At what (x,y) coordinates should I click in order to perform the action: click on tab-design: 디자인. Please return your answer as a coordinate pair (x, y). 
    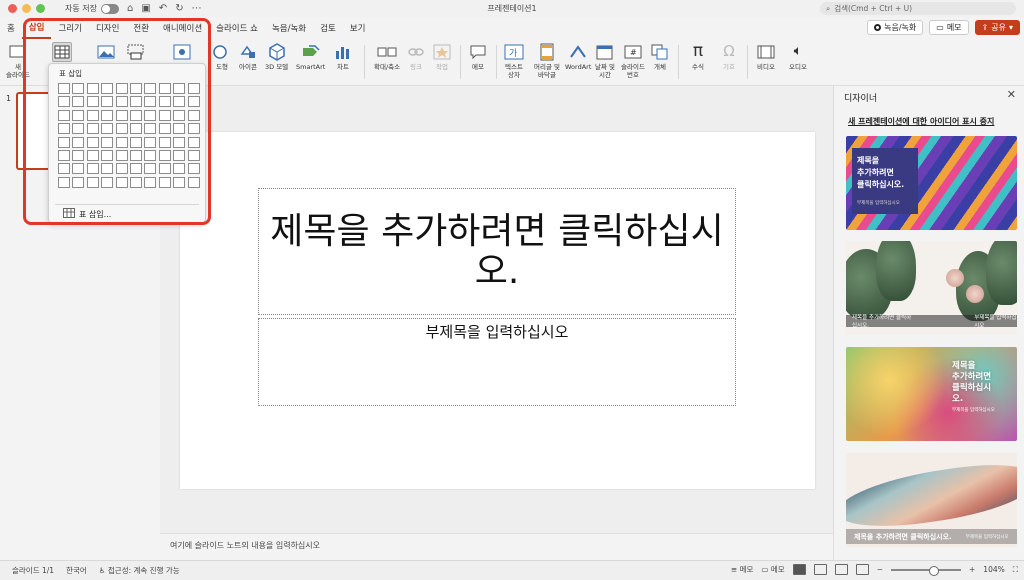
    Looking at the image, I should click on (107, 28).